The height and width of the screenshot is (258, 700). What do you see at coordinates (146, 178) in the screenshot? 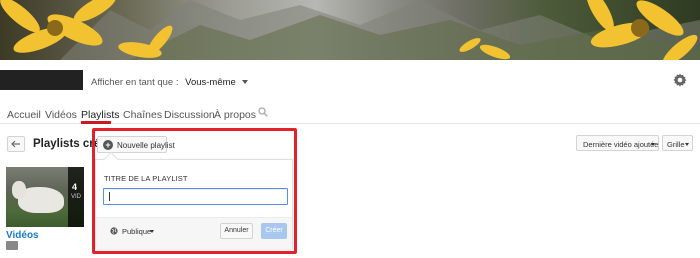
I see `playlist-title-label: TITRE DE LA PLAYLIST` at bounding box center [146, 178].